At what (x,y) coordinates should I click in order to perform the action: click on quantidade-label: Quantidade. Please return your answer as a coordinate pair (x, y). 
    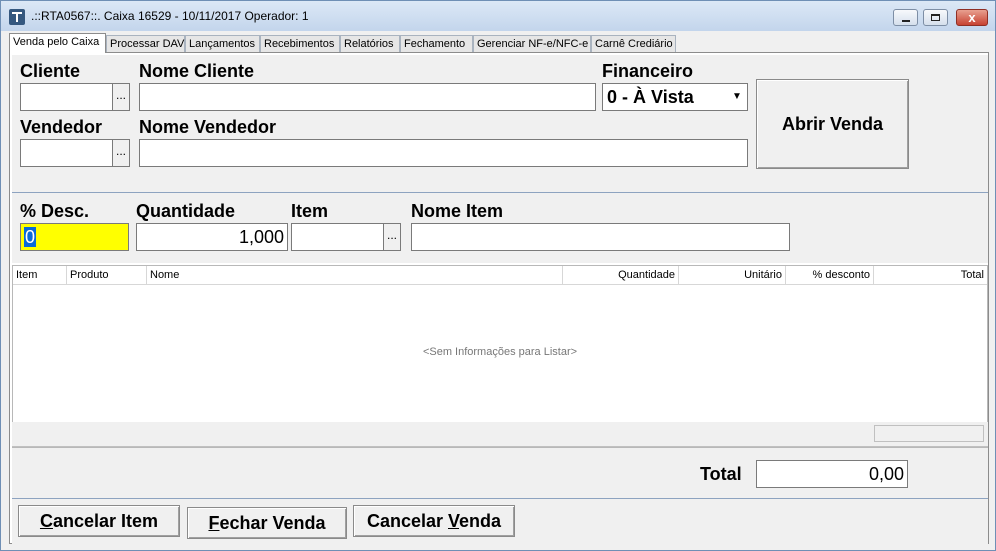
    Looking at the image, I should click on (186, 211).